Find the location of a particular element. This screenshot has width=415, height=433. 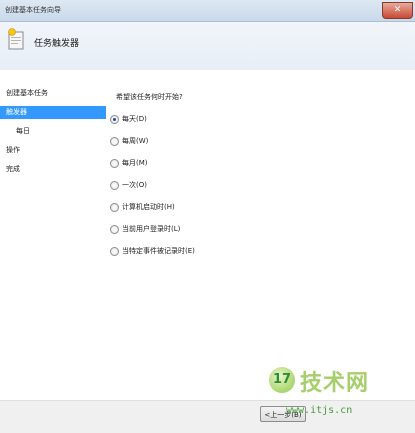

nav-step-daily: 每日 is located at coordinates (53, 131).